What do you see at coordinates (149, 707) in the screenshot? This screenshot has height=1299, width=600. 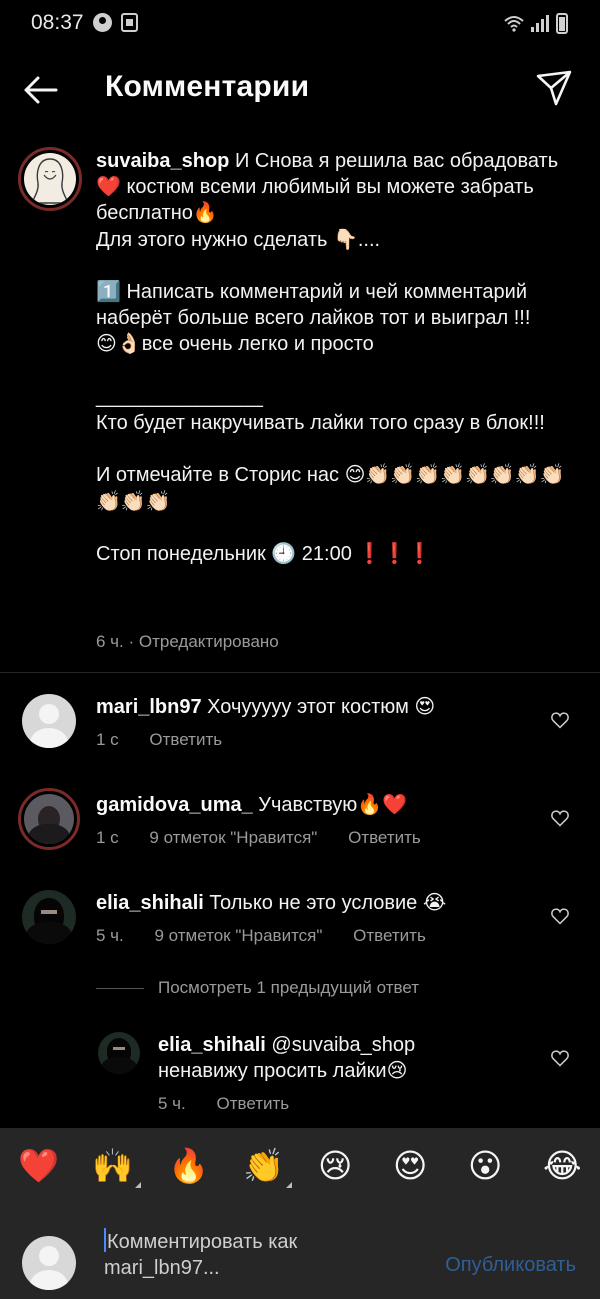 I see `comment-username: mari_lbn97` at bounding box center [149, 707].